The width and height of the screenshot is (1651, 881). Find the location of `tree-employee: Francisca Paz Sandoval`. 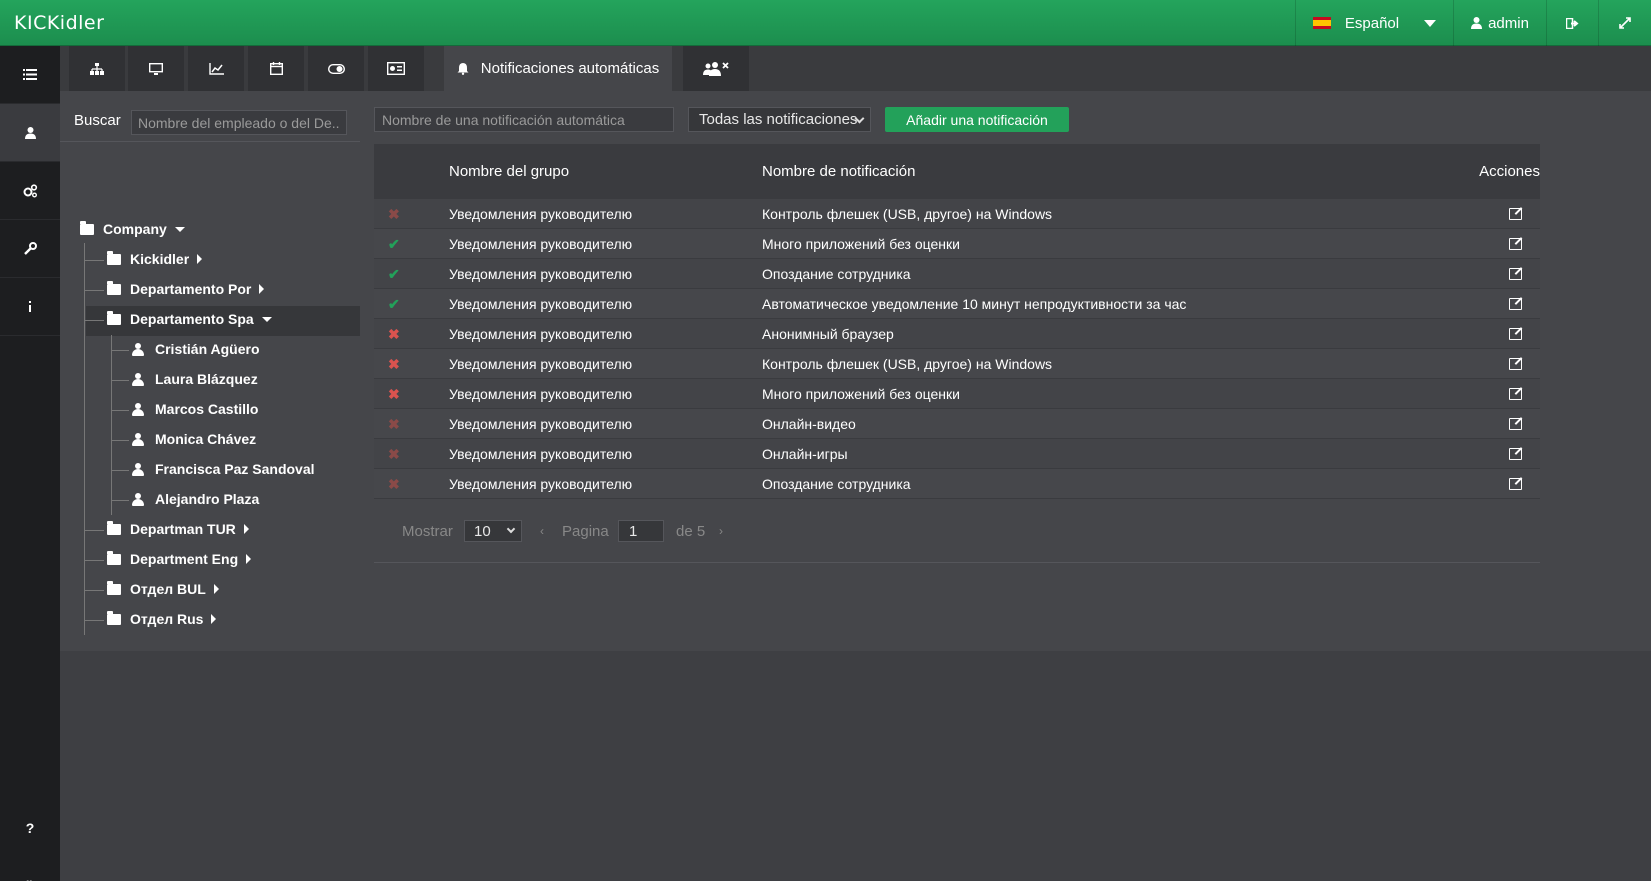

tree-employee: Francisca Paz Sandoval is located at coordinates (223, 469).